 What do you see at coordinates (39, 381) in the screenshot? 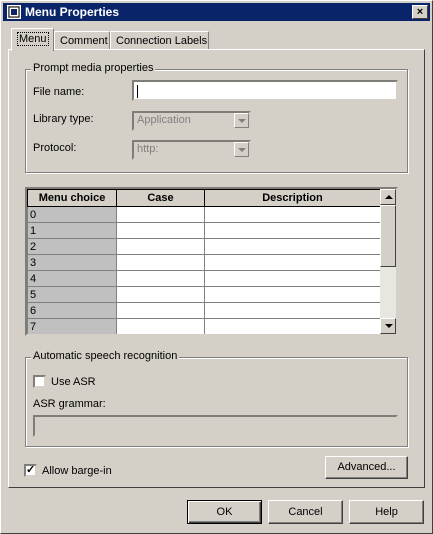
I see `use-asr-checkbox` at bounding box center [39, 381].